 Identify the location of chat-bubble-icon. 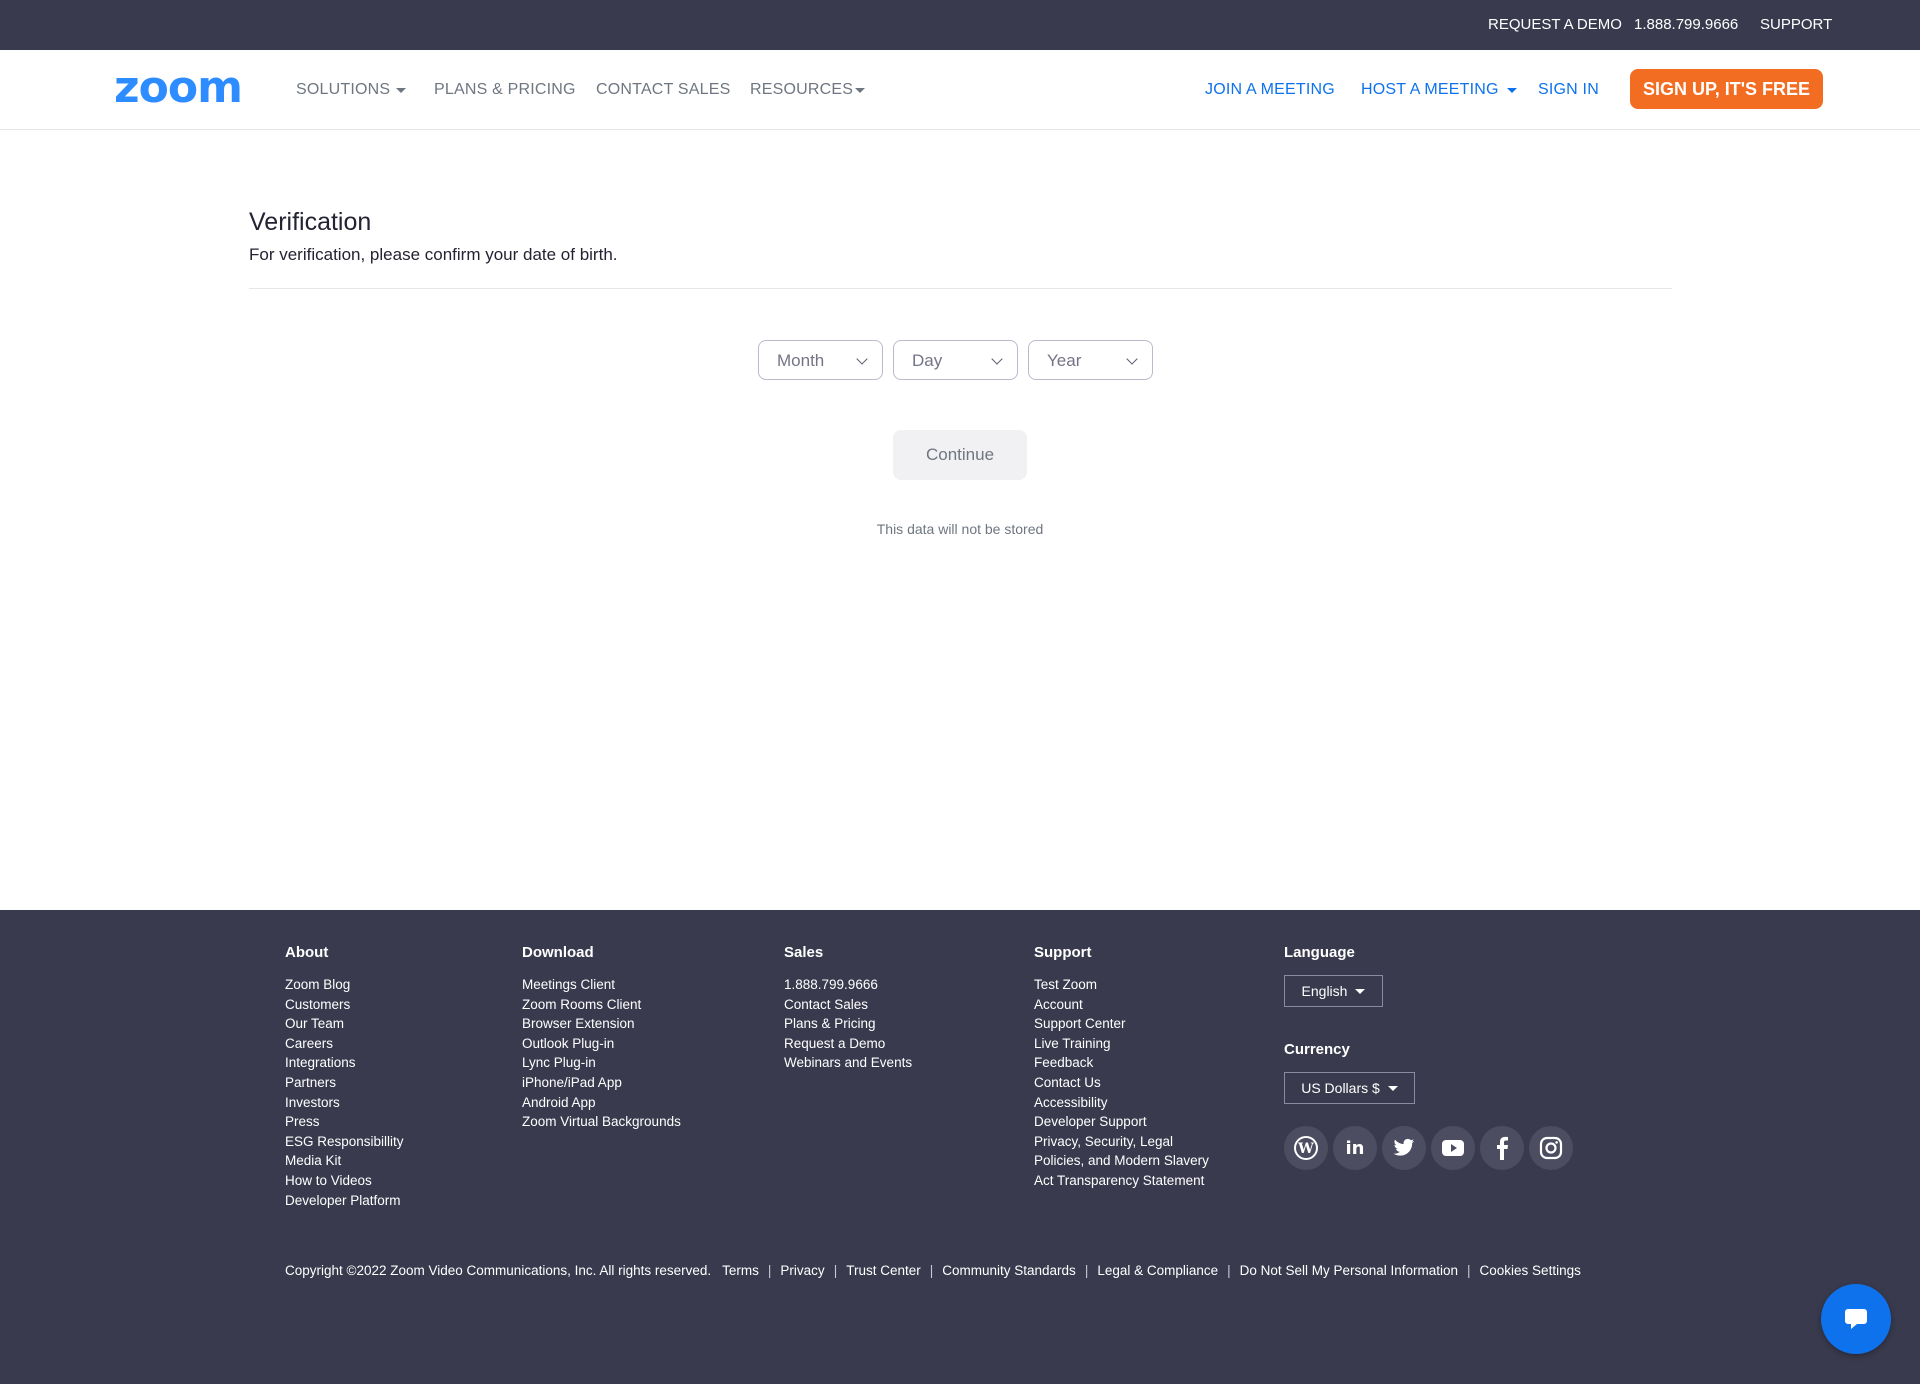
(1856, 1319).